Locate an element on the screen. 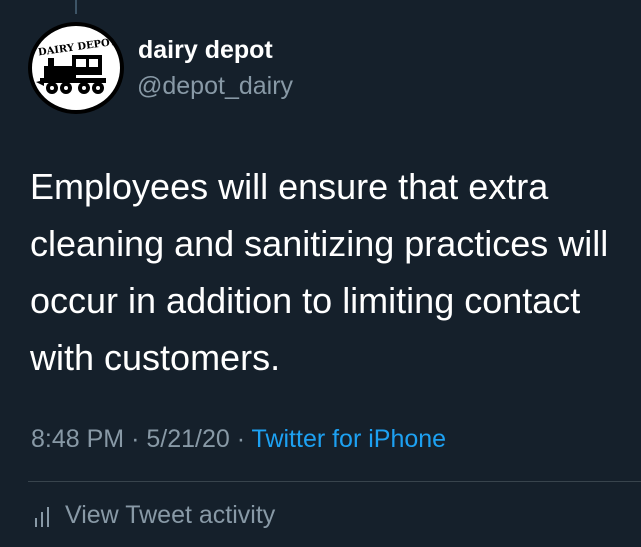 This screenshot has width=641, height=547. dairy-depot-logo-icon: DAIRY DEPOT is located at coordinates (76, 68).